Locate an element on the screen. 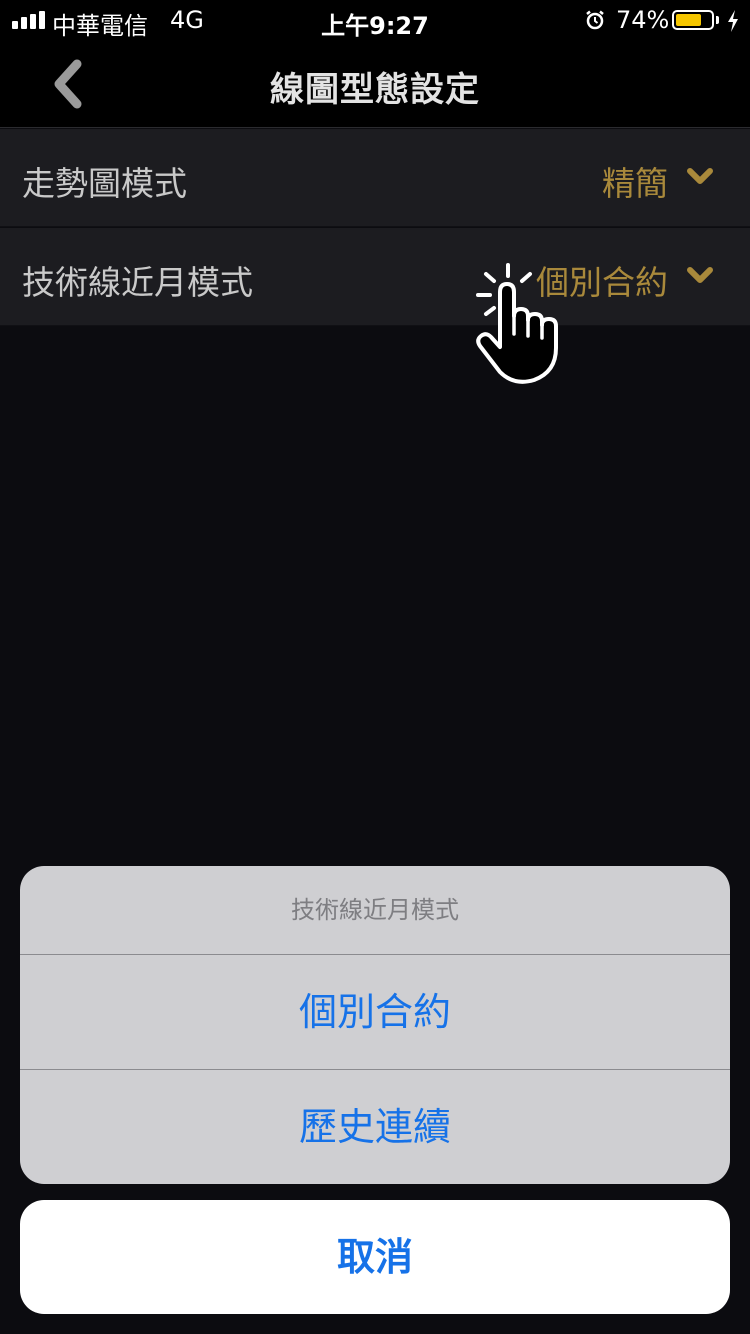 The width and height of the screenshot is (750, 1334). setting-row-technical-line-mode: 技術線近月模式 個別合約 is located at coordinates (375, 277).